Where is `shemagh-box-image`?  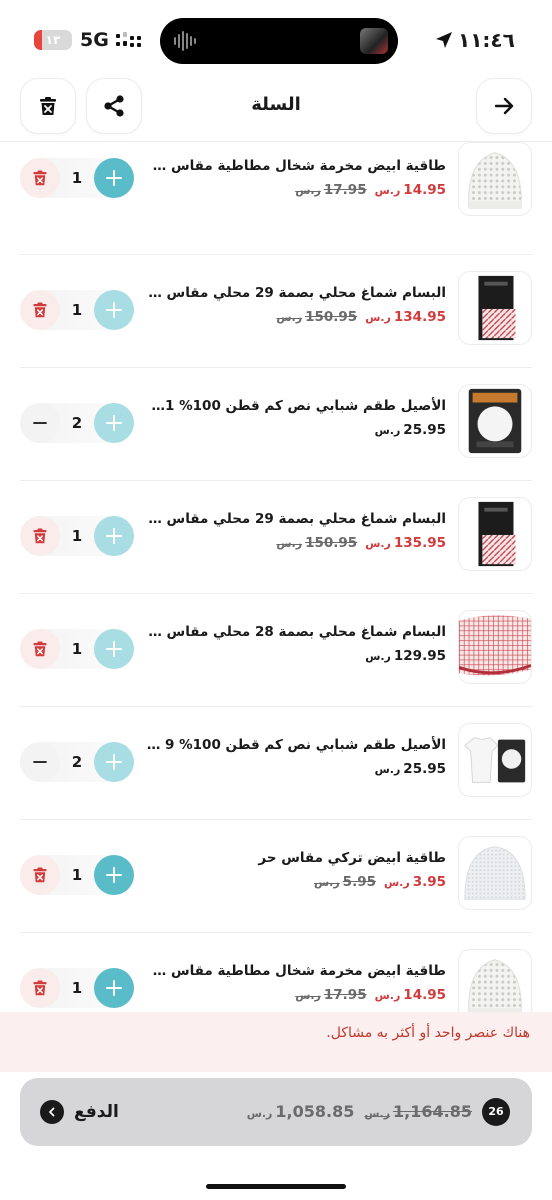
shemagh-box-image is located at coordinates (497, 308).